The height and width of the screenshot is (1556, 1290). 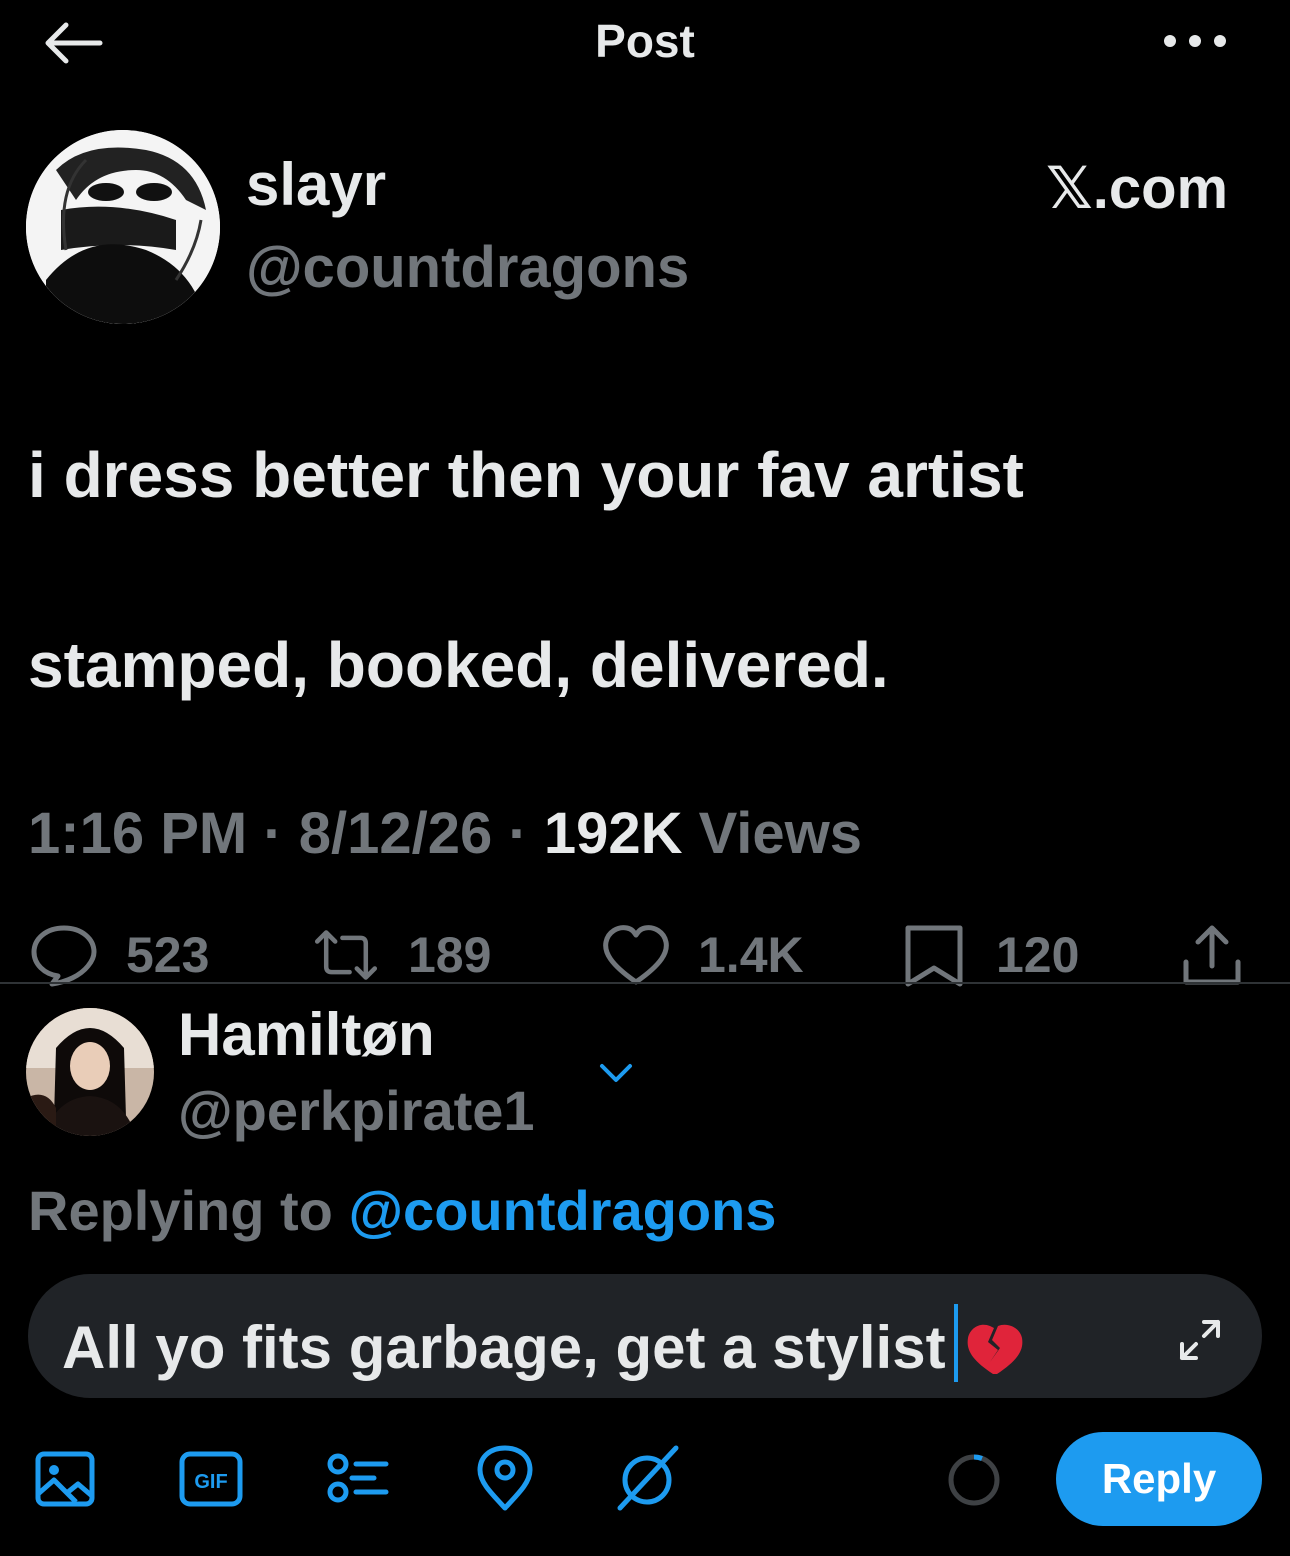 I want to click on grok-icon, so click(x=647, y=1479).